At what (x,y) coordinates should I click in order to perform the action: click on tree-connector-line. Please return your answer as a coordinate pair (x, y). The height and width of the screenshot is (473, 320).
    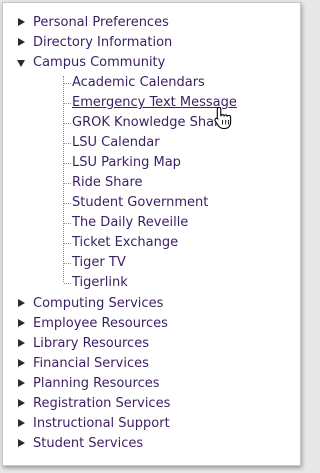
    Looking at the image, I should click on (63, 179).